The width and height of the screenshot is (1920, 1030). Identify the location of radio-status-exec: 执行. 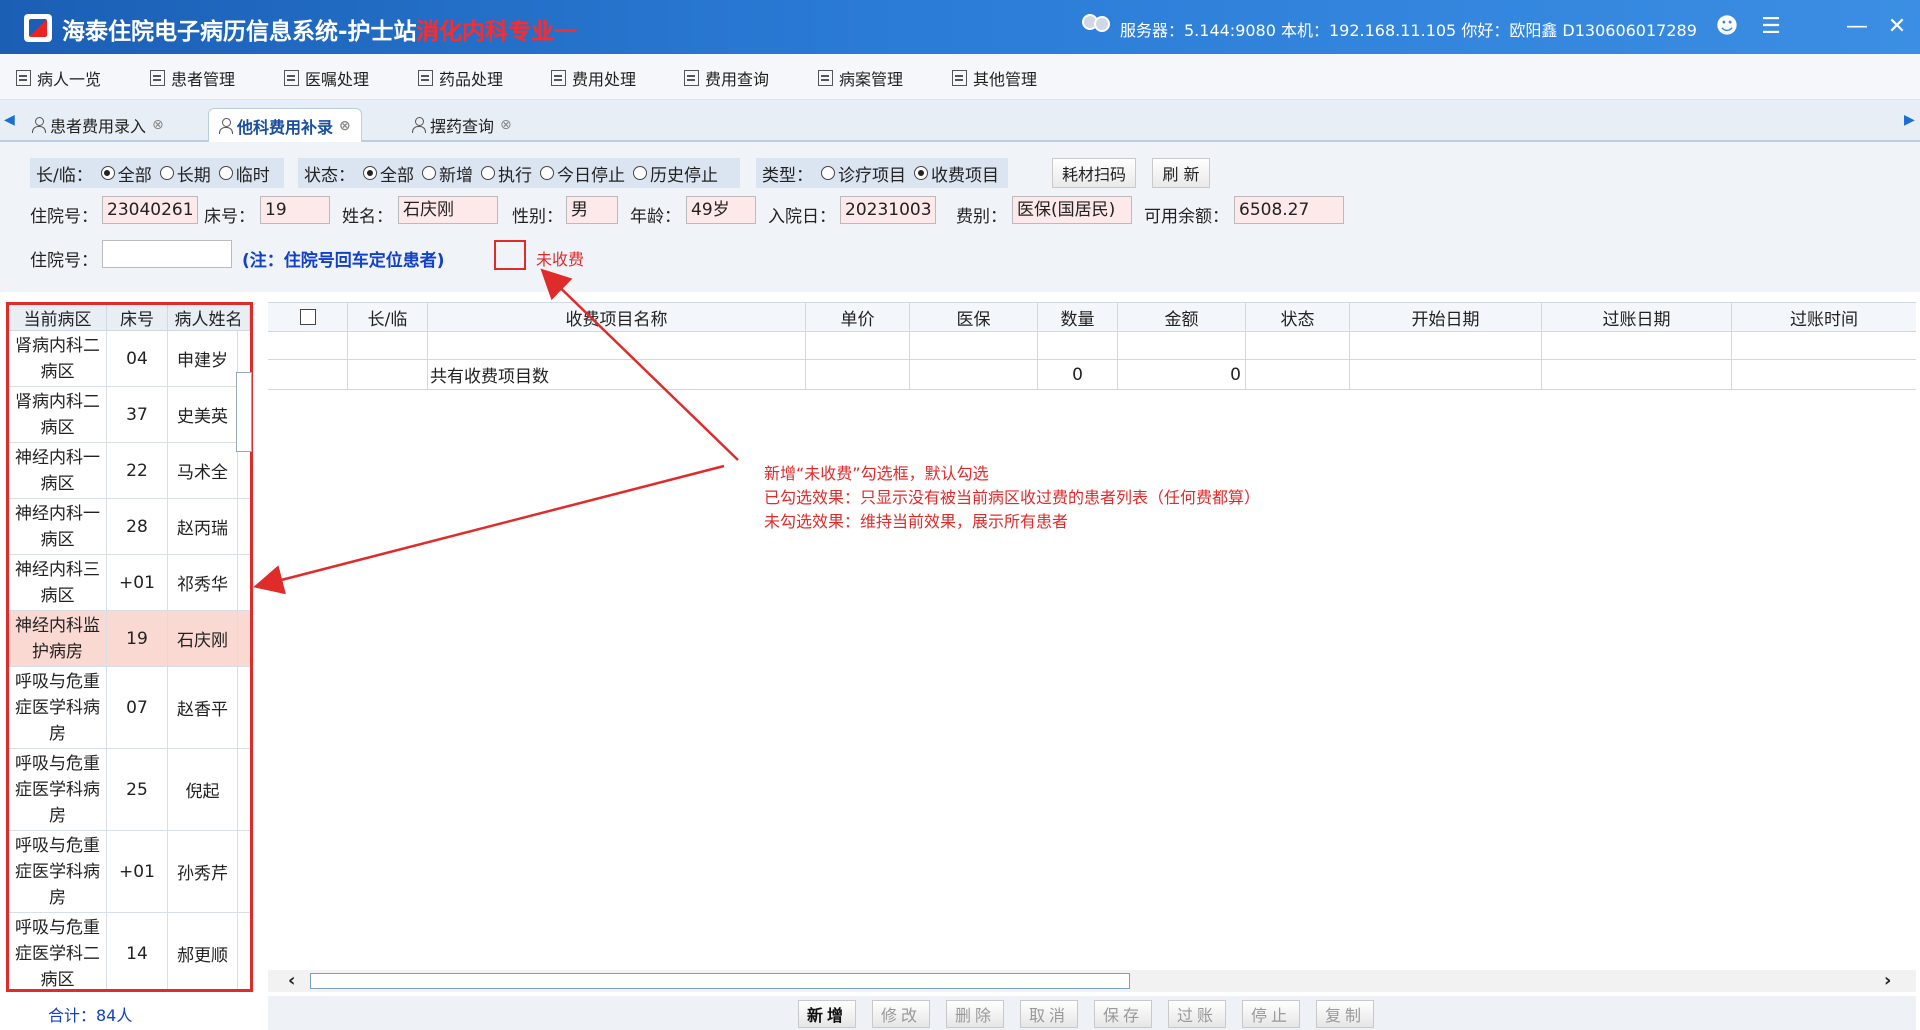
(506, 173).